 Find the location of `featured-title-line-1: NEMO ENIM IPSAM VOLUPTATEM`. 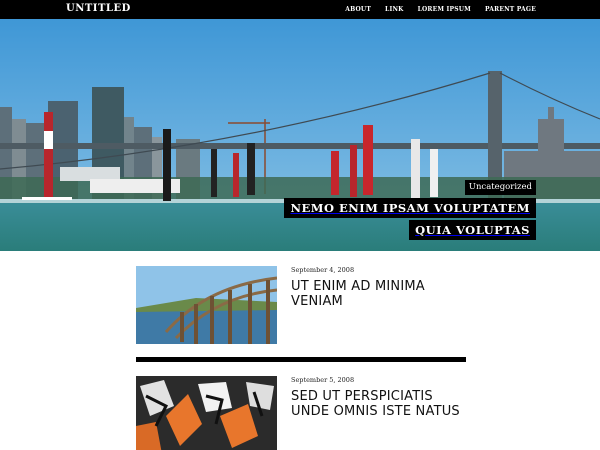

featured-title-line-1: NEMO ENIM IPSAM VOLUPTATEM is located at coordinates (410, 208).